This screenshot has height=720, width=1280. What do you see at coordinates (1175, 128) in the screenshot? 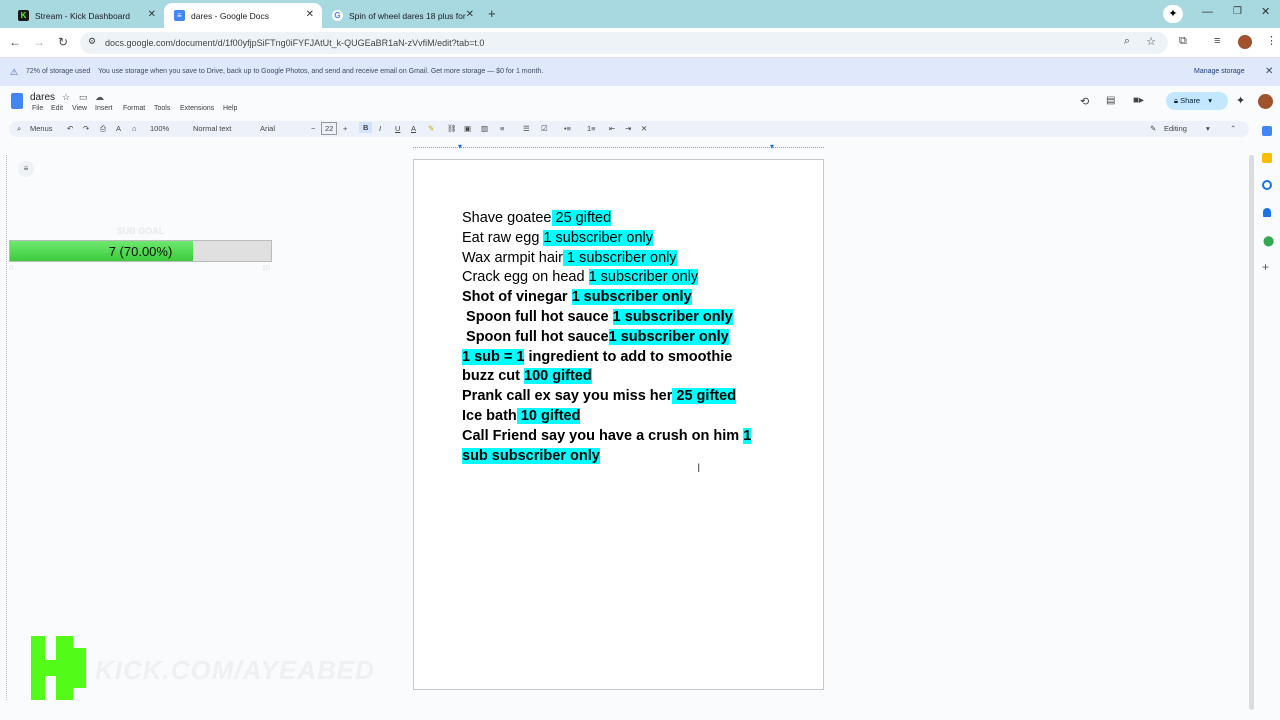
I see `editing-mode-select: Editing` at bounding box center [1175, 128].